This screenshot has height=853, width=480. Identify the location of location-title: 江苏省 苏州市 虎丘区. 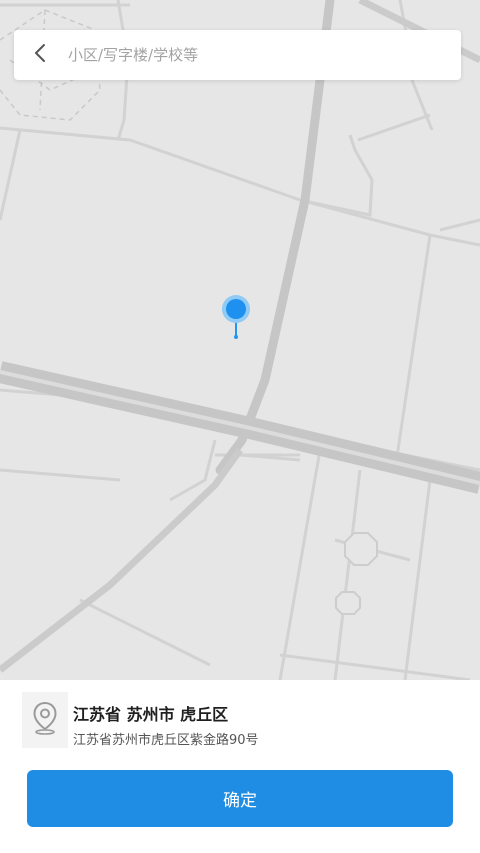
(151, 714).